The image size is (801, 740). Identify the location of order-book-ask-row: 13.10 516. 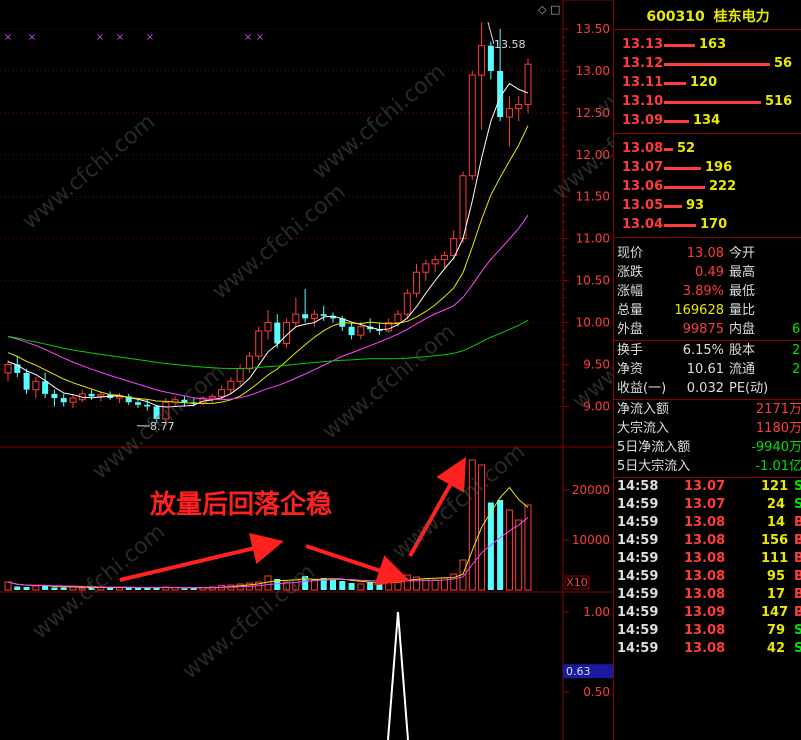
(707, 102).